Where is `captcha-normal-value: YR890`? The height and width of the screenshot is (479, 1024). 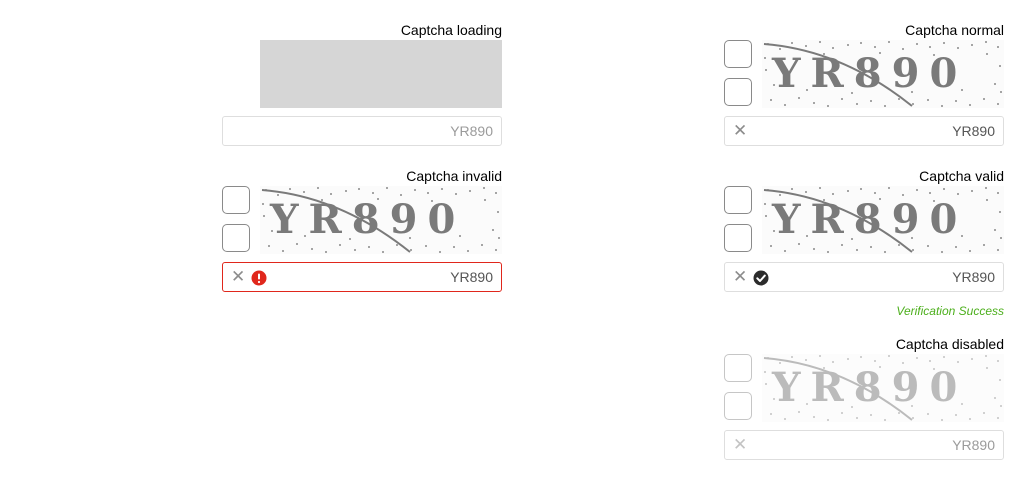 captcha-normal-value: YR890 is located at coordinates (973, 131).